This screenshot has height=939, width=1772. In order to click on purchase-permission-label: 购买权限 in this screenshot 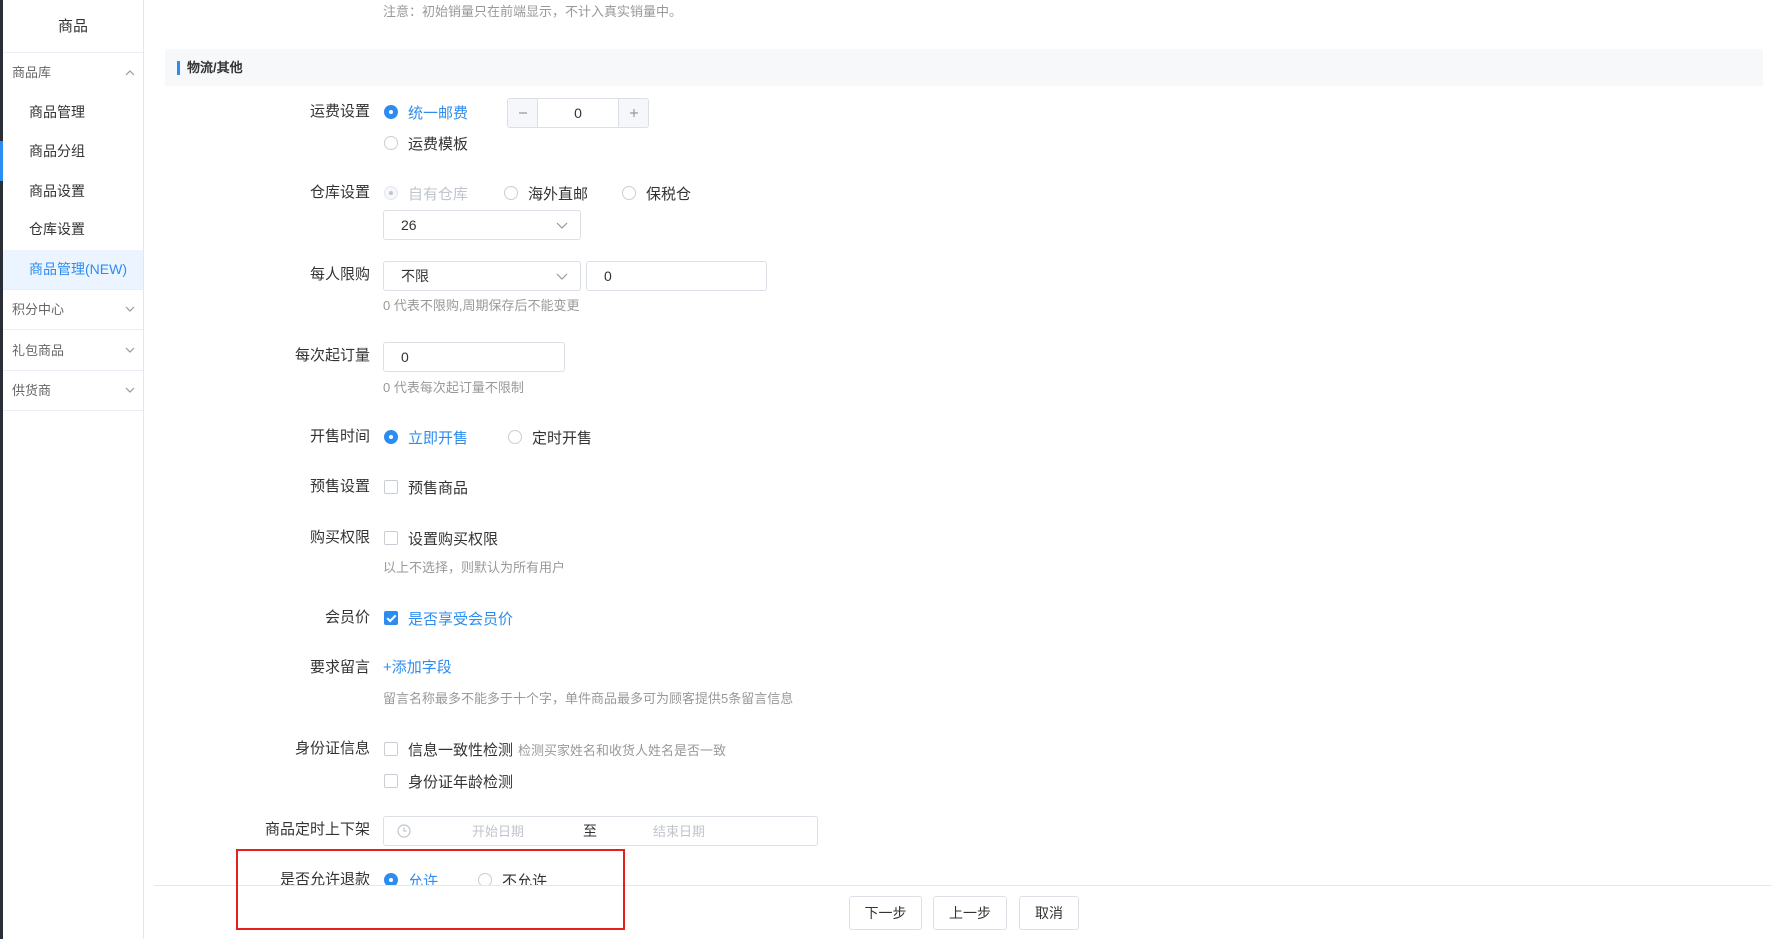, I will do `click(339, 537)`.